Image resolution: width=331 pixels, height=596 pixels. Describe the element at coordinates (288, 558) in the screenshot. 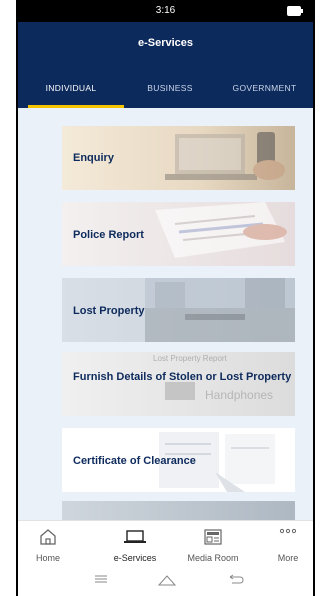

I see `nav-label: More` at that location.